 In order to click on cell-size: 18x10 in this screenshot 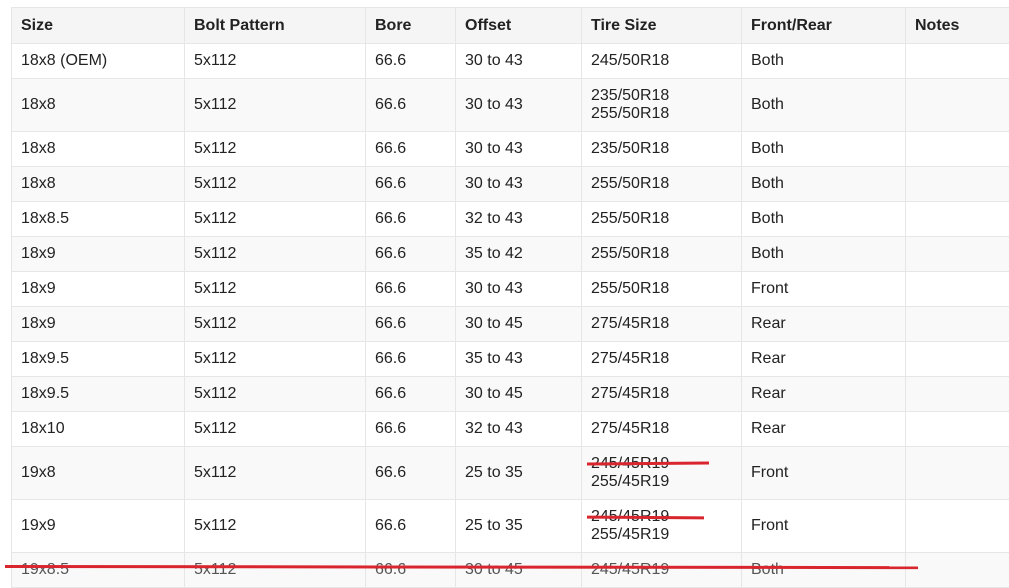, I will do `click(98, 429)`.